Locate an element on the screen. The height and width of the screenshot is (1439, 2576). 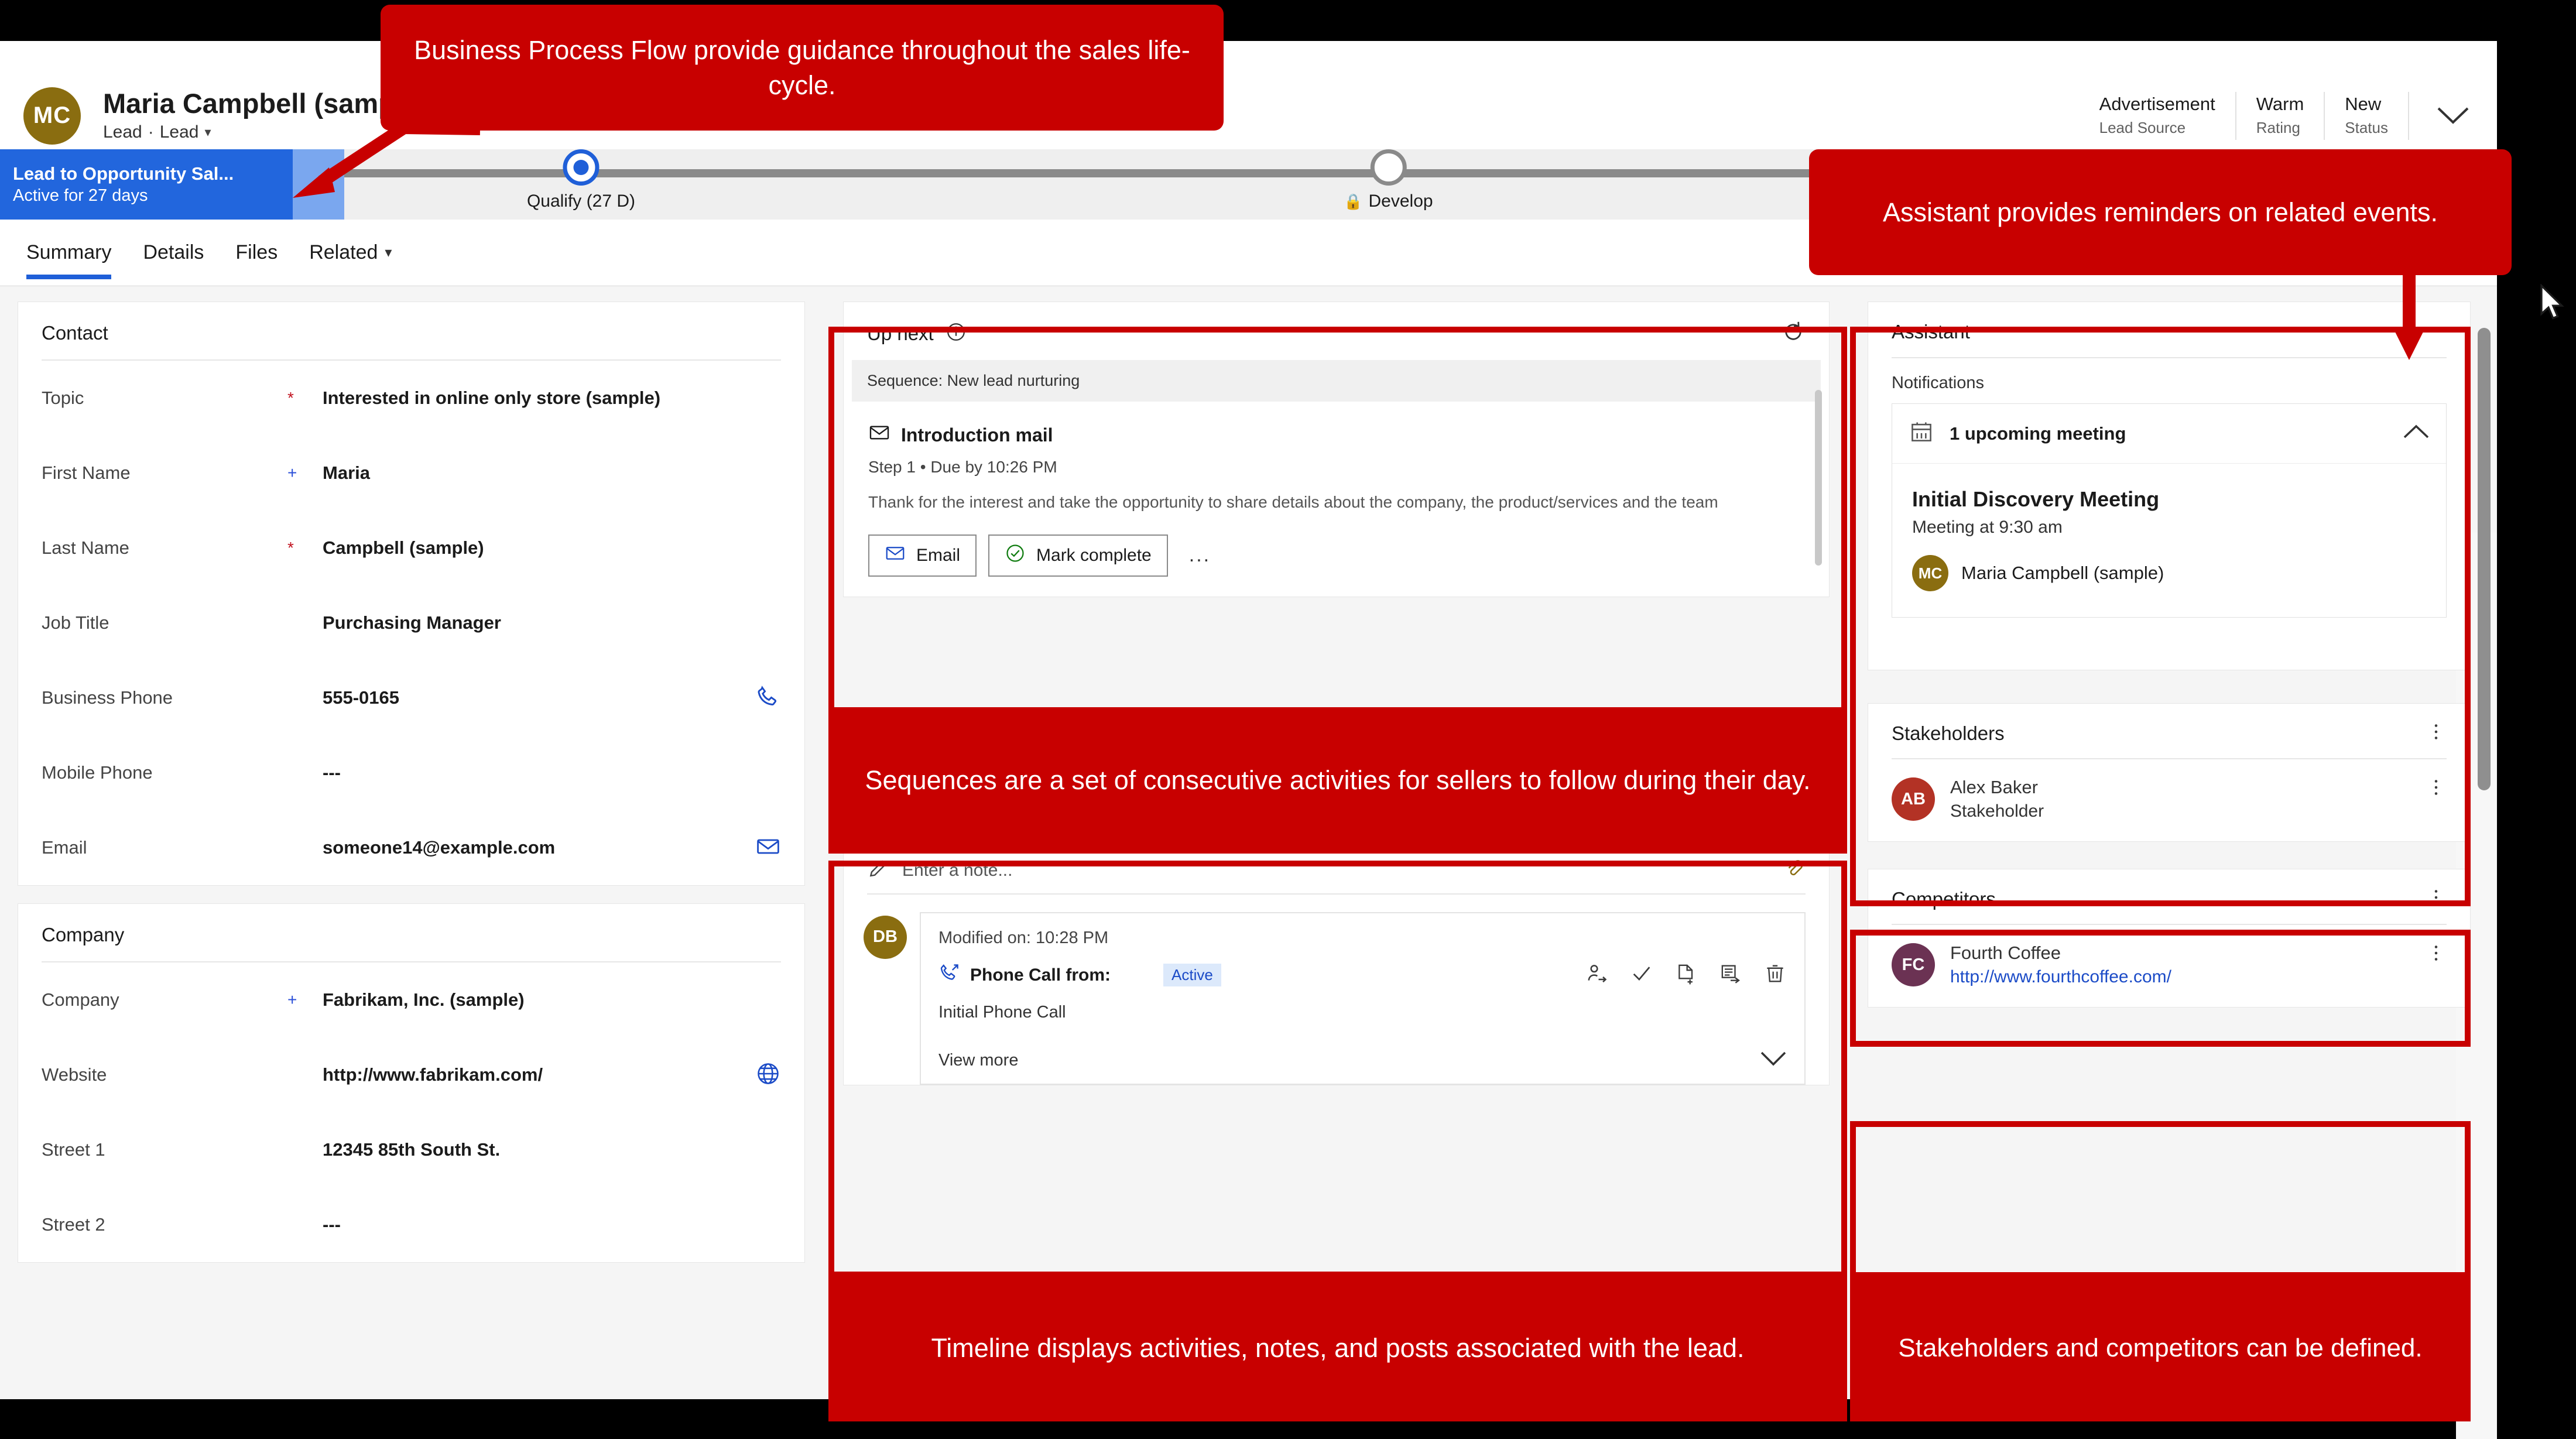
email-button: Email is located at coordinates (922, 555).